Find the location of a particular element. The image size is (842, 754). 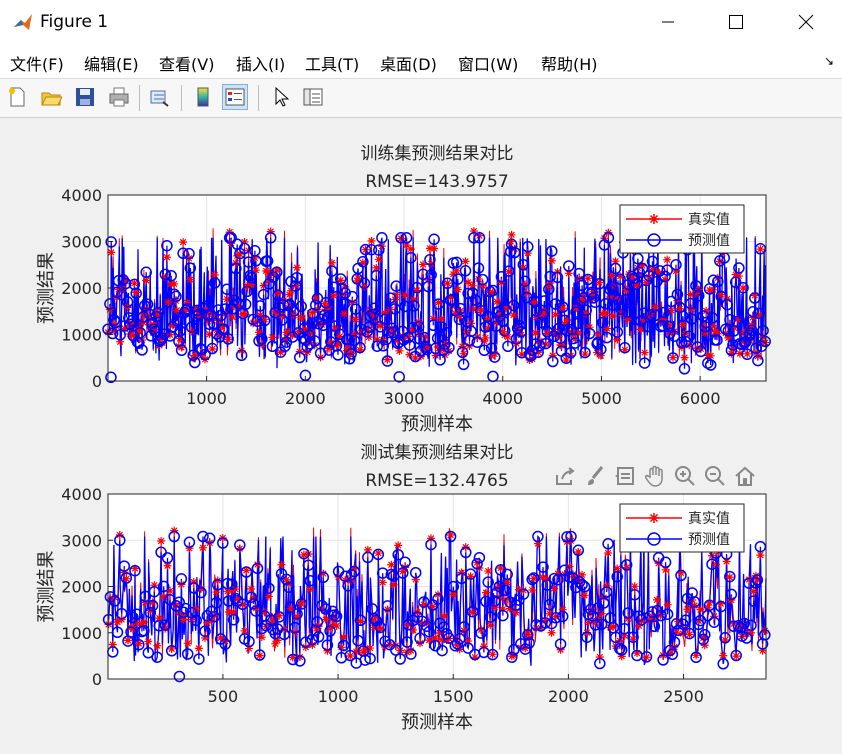

menu-edit: 编辑(E) is located at coordinates (111, 63).